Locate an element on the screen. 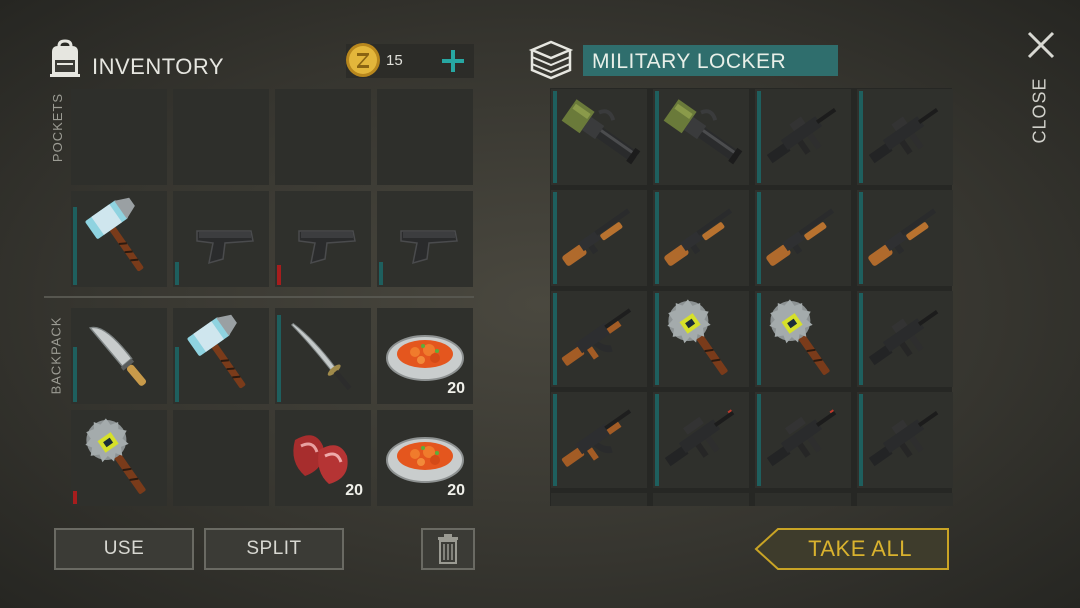 Image resolution: width=1080 pixels, height=608 pixels. use-button: USE is located at coordinates (124, 549).